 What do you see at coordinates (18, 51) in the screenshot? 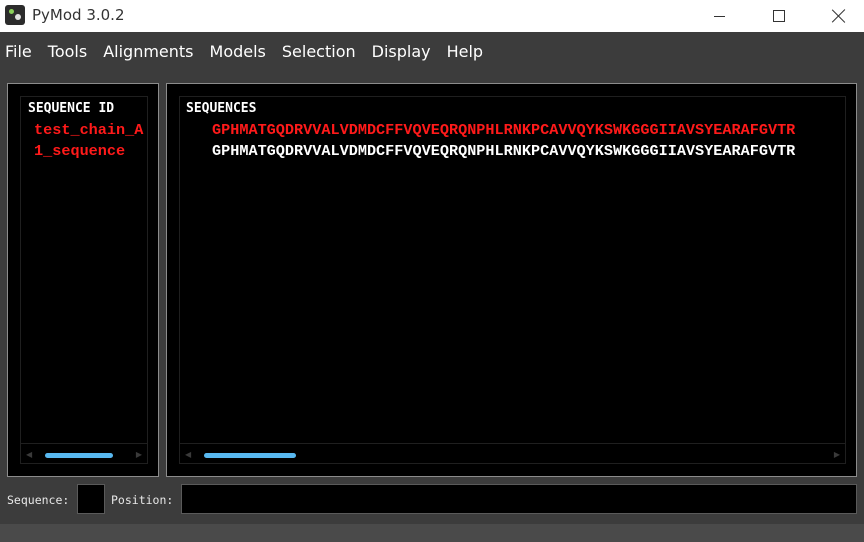
I see `menu-file: File` at bounding box center [18, 51].